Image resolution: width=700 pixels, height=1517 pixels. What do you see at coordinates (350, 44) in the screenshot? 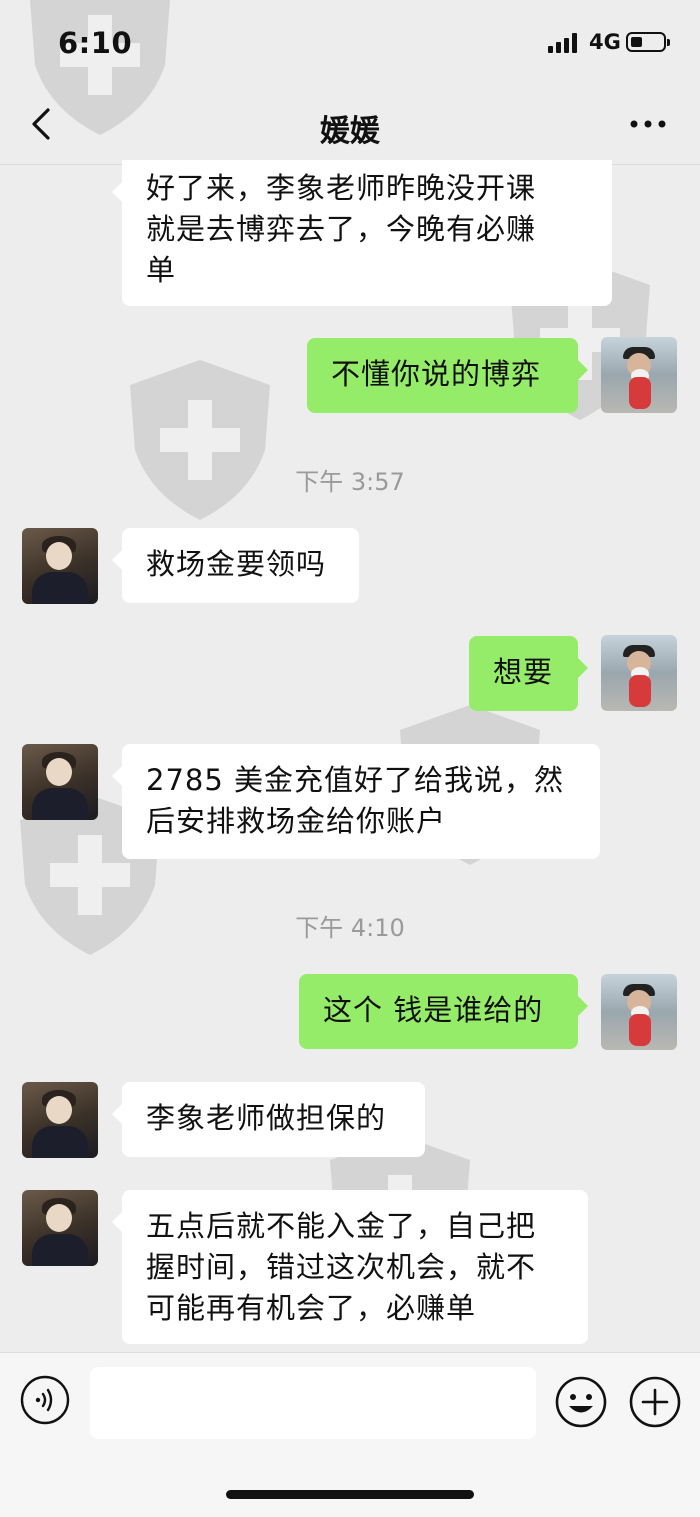
I see `status-bar: 6:10 4G` at bounding box center [350, 44].